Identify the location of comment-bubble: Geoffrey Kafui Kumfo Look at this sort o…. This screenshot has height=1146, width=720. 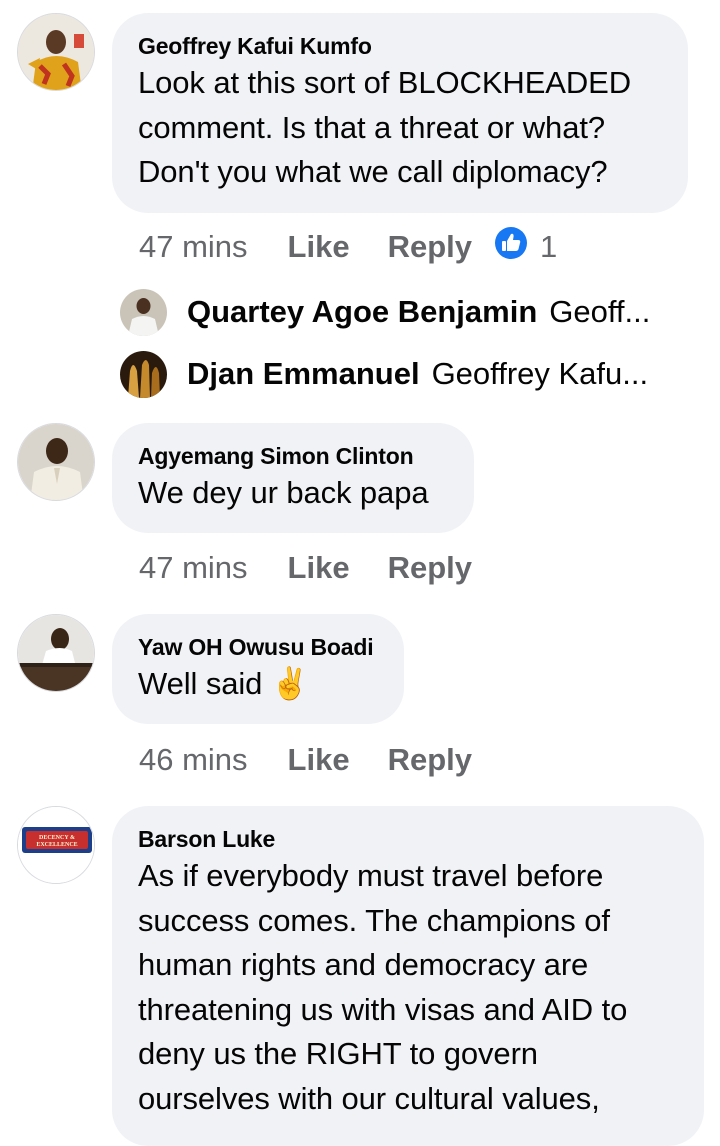
(400, 113).